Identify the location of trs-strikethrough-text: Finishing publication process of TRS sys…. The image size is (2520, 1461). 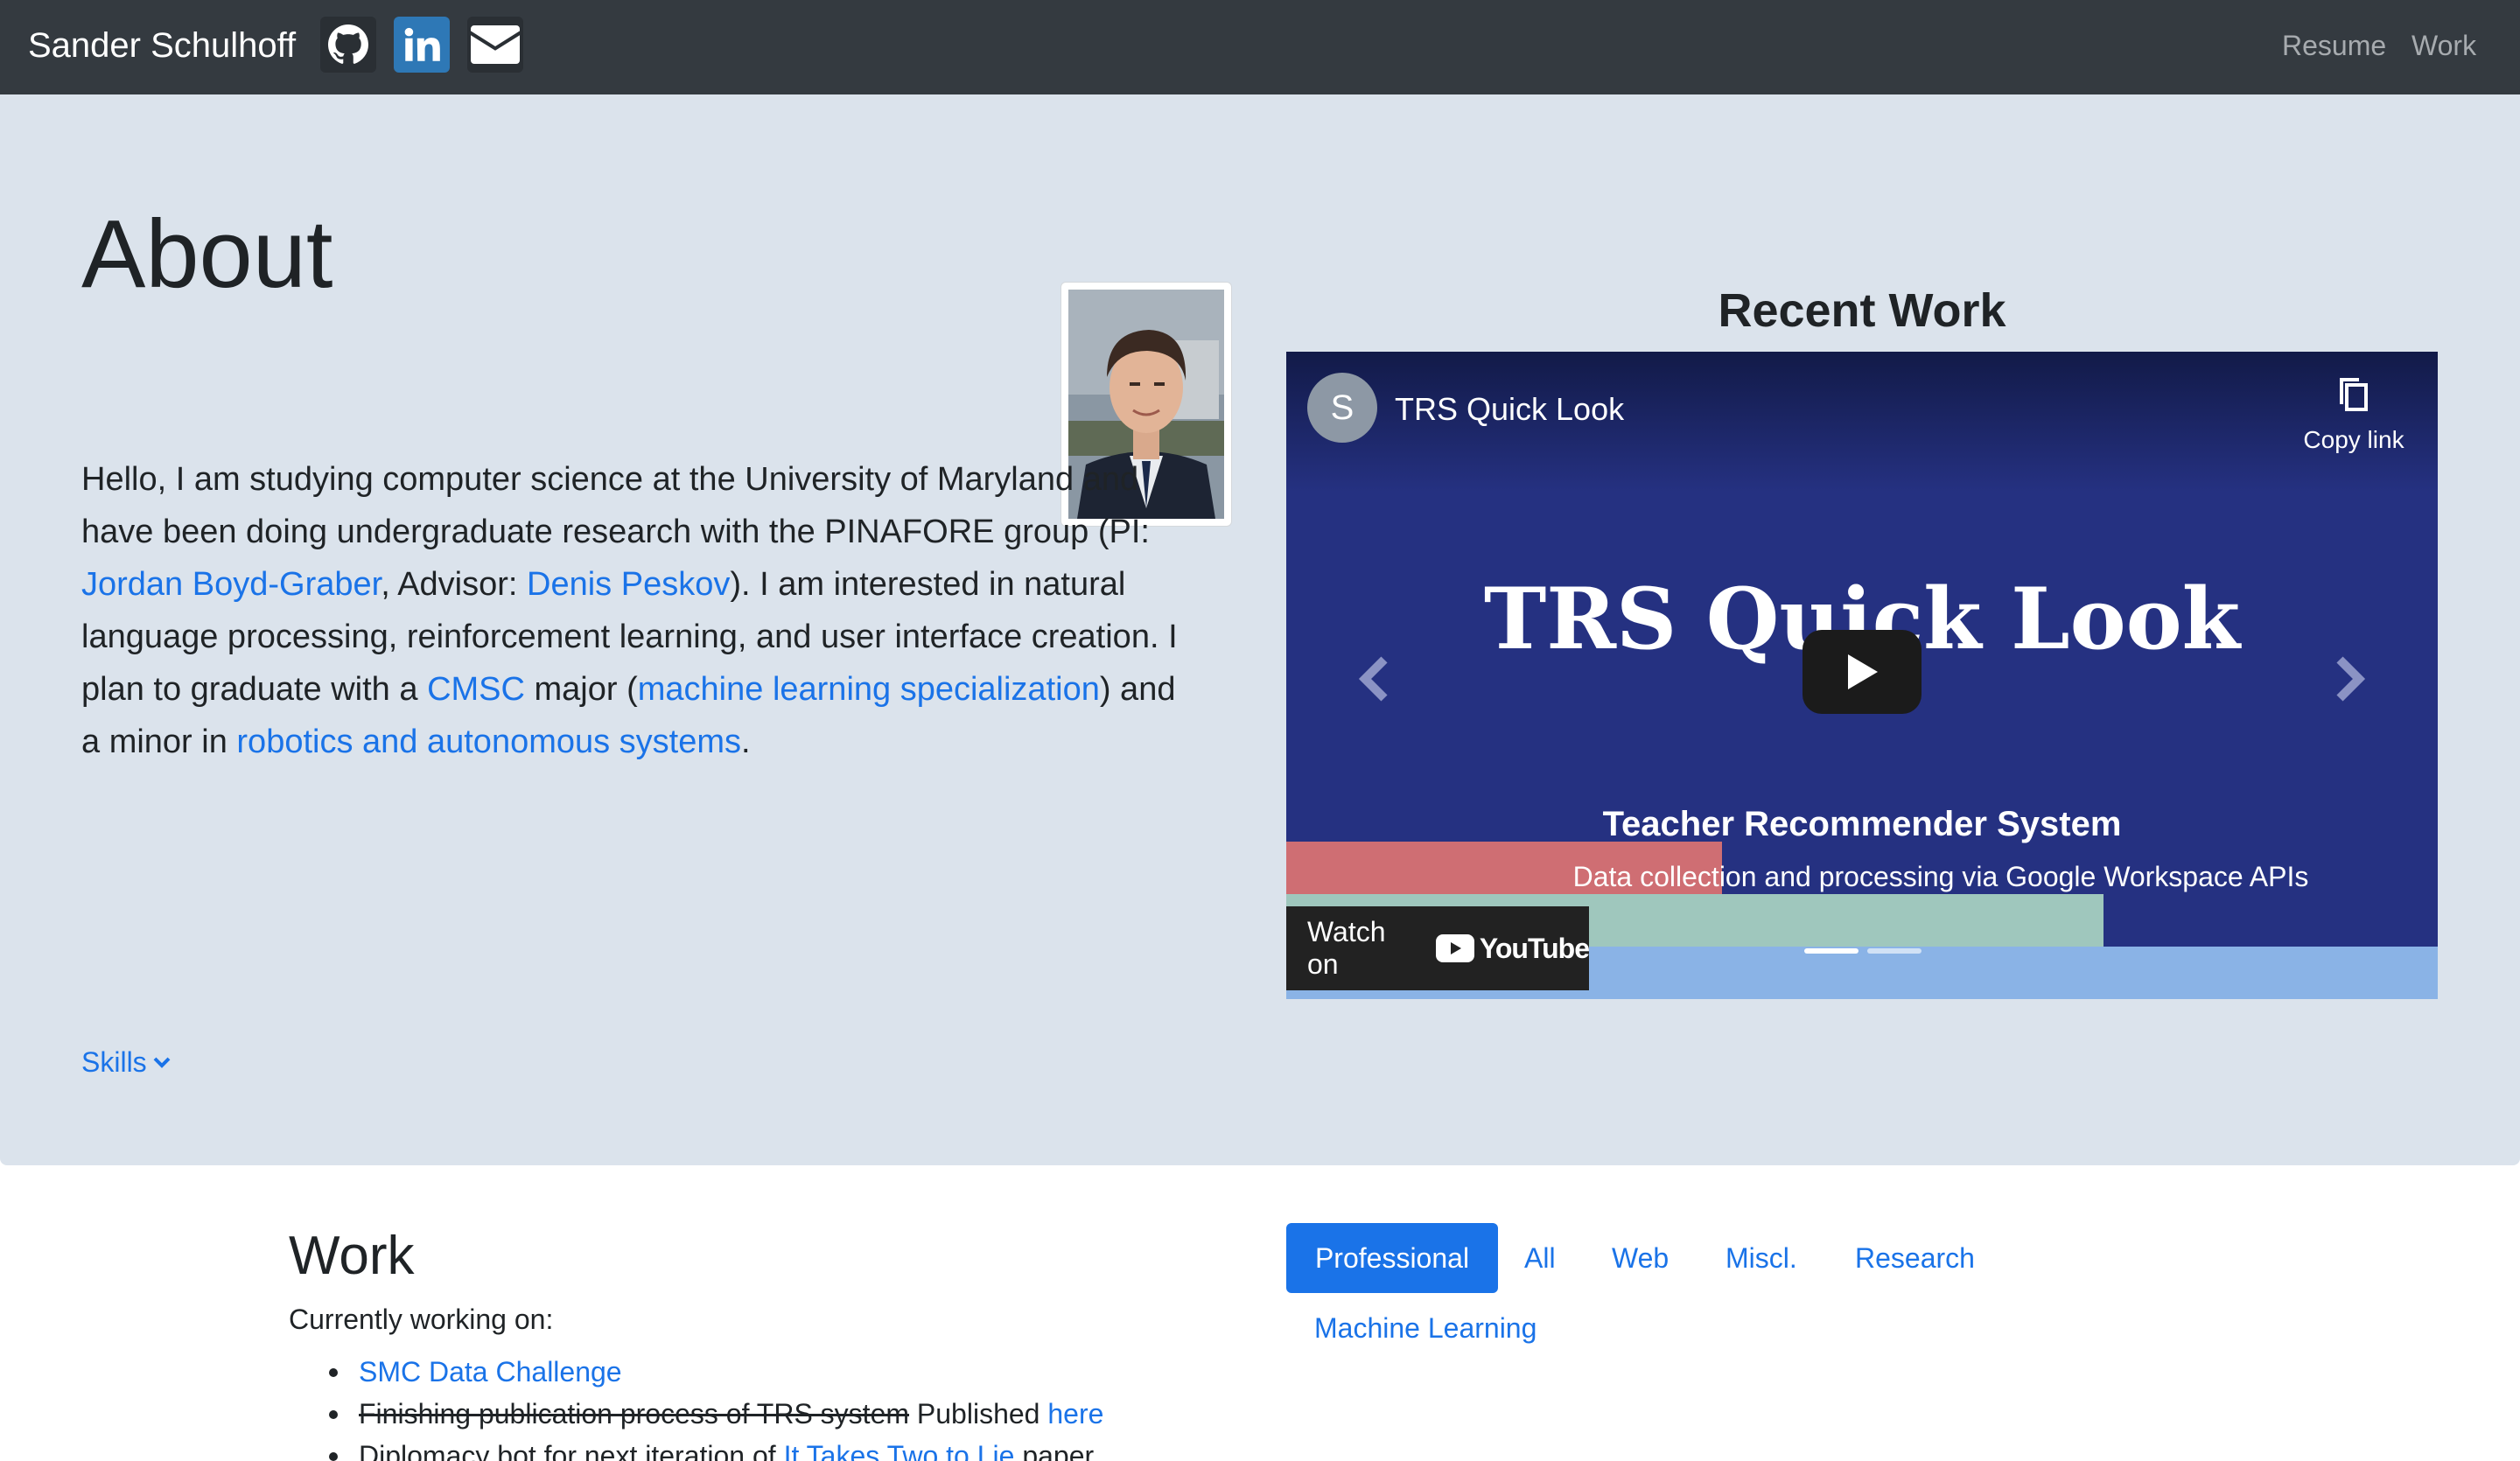
(634, 1414).